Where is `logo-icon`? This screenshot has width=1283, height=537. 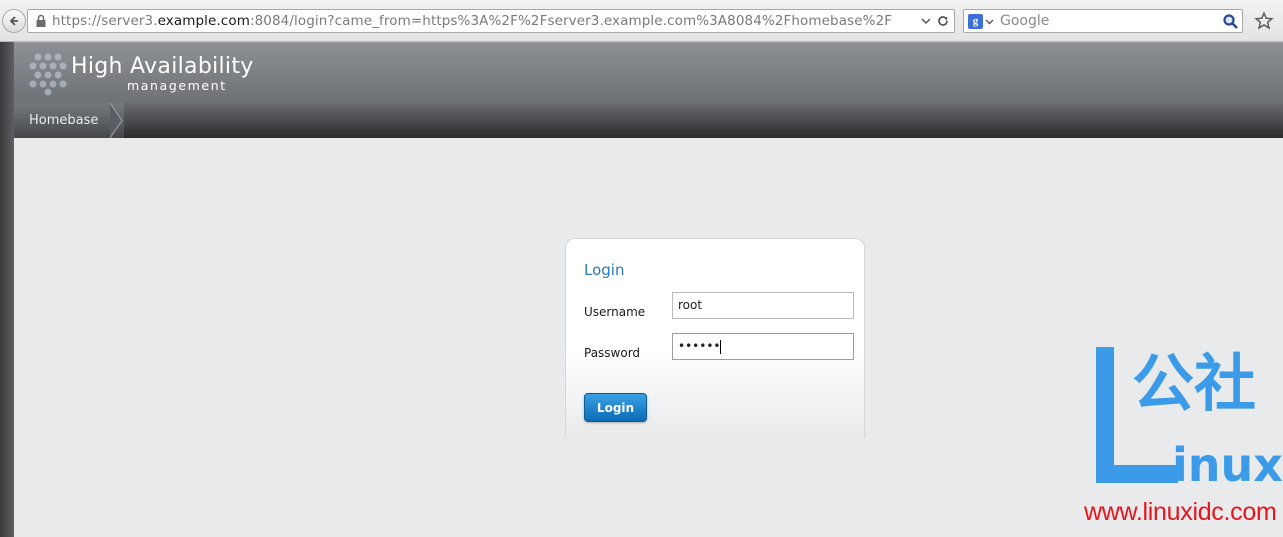
logo-icon is located at coordinates (48, 74).